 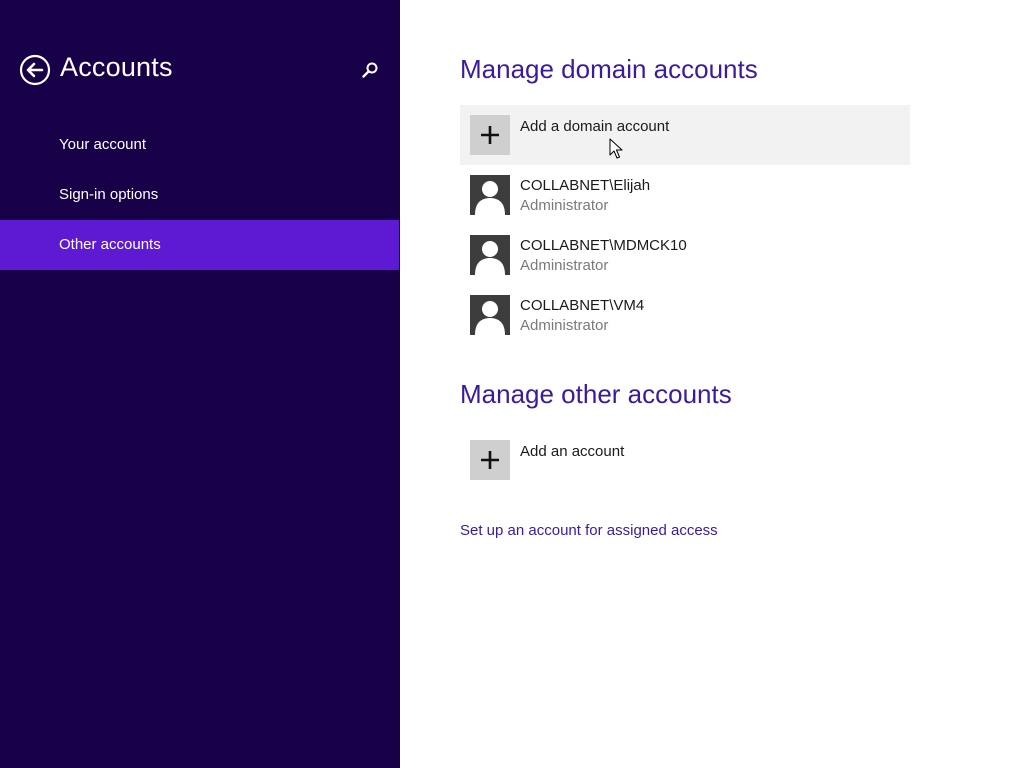 What do you see at coordinates (589, 530) in the screenshot?
I see `assigned-access-link: Set up an account for assigned access` at bounding box center [589, 530].